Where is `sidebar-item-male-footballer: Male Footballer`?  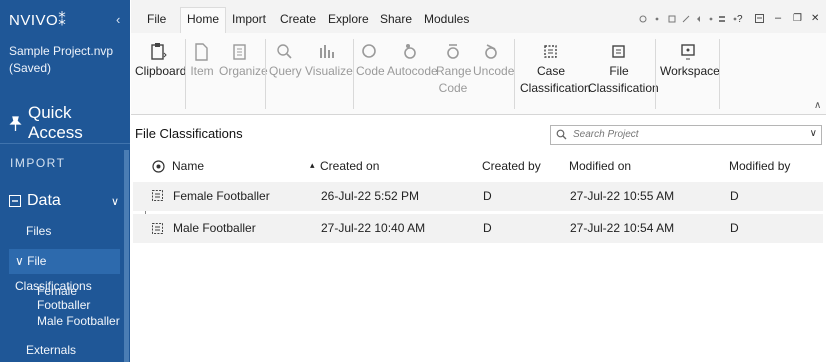 sidebar-item-male-footballer: Male Footballer is located at coordinates (78, 321).